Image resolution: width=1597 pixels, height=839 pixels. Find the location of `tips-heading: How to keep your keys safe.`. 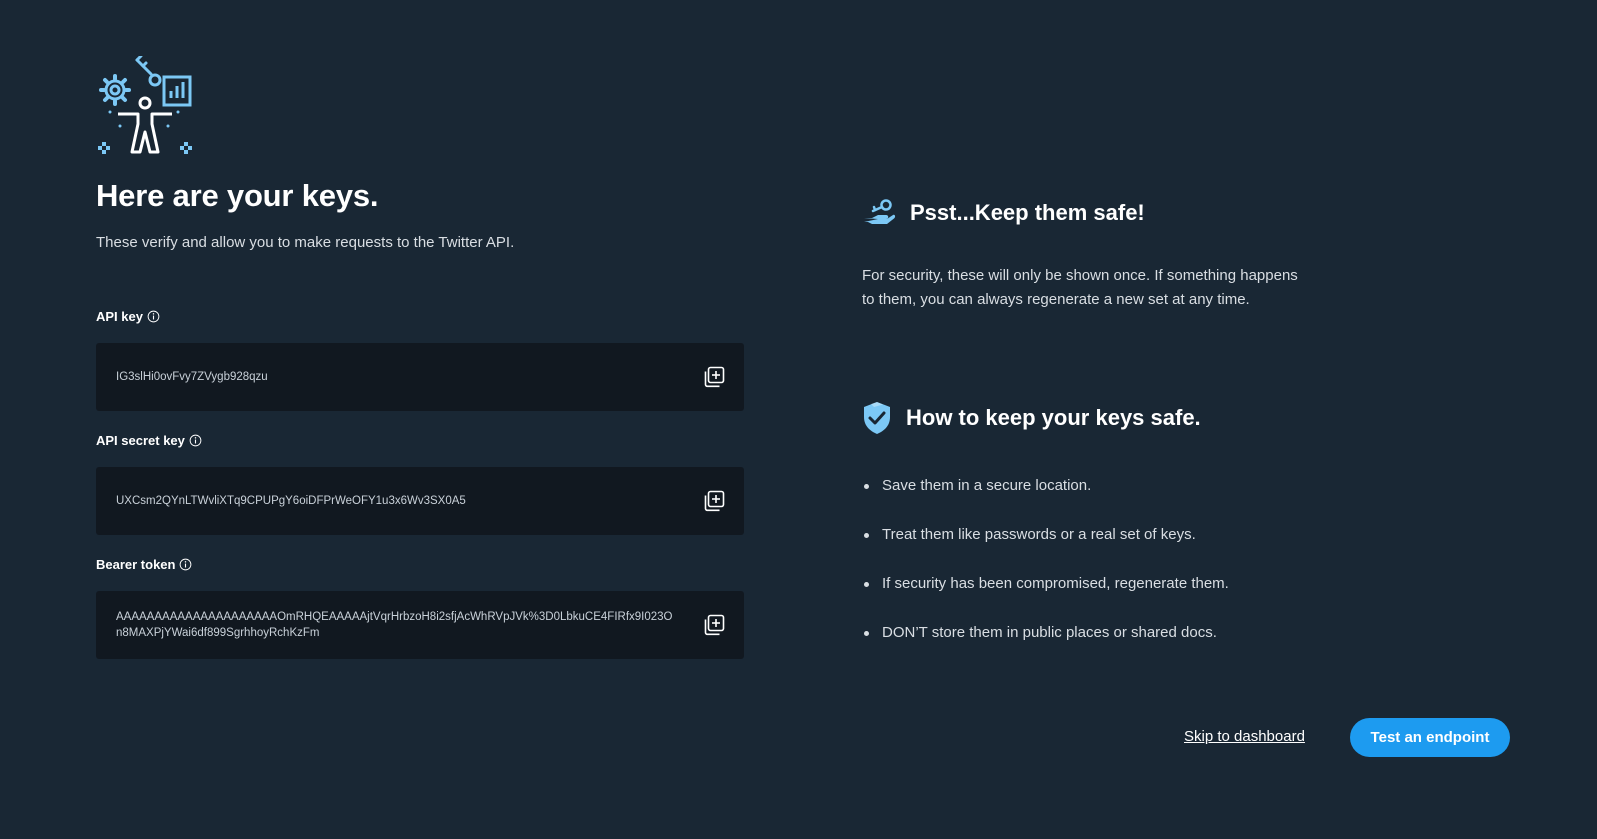

tips-heading: How to keep your keys safe. is located at coordinates (1031, 418).